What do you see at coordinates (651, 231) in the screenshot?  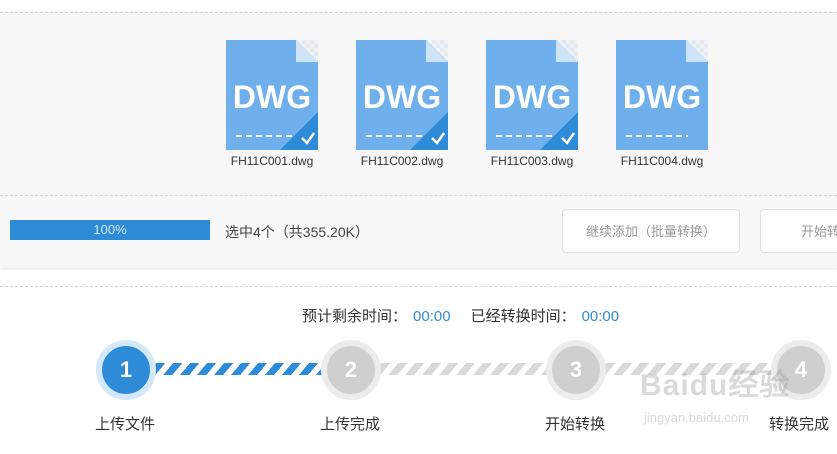 I see `continue-add-button: 继续添加（批量转换）` at bounding box center [651, 231].